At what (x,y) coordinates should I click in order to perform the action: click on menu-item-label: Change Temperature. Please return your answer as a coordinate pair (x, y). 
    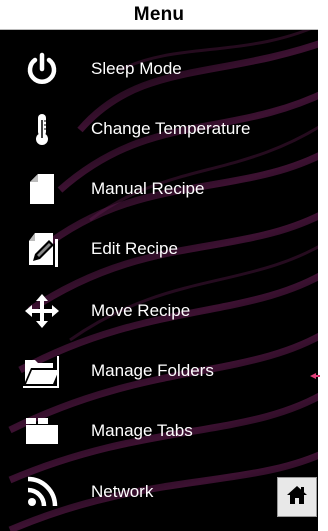
    Looking at the image, I should click on (171, 128).